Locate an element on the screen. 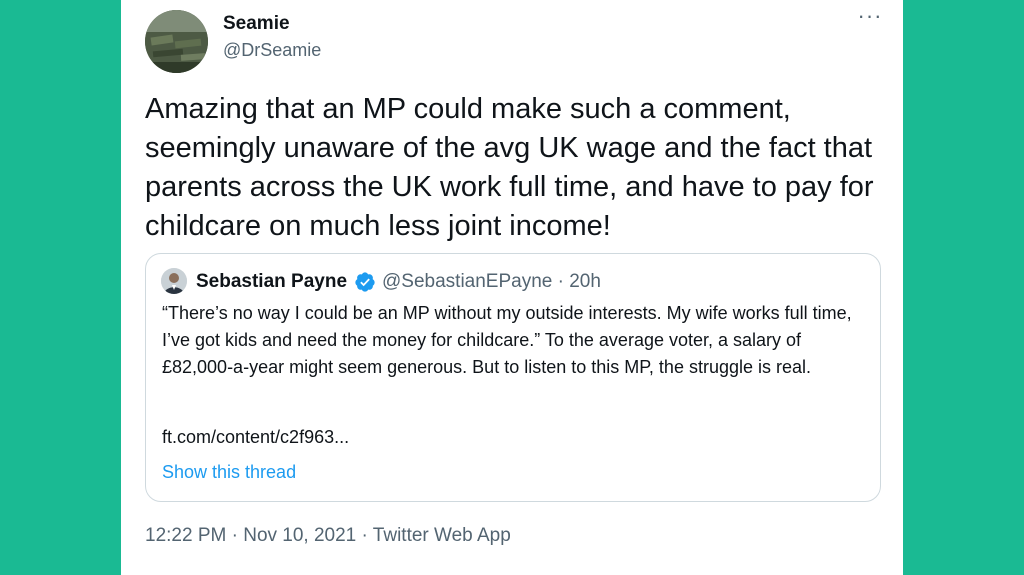  avatar-image is located at coordinates (176, 41).